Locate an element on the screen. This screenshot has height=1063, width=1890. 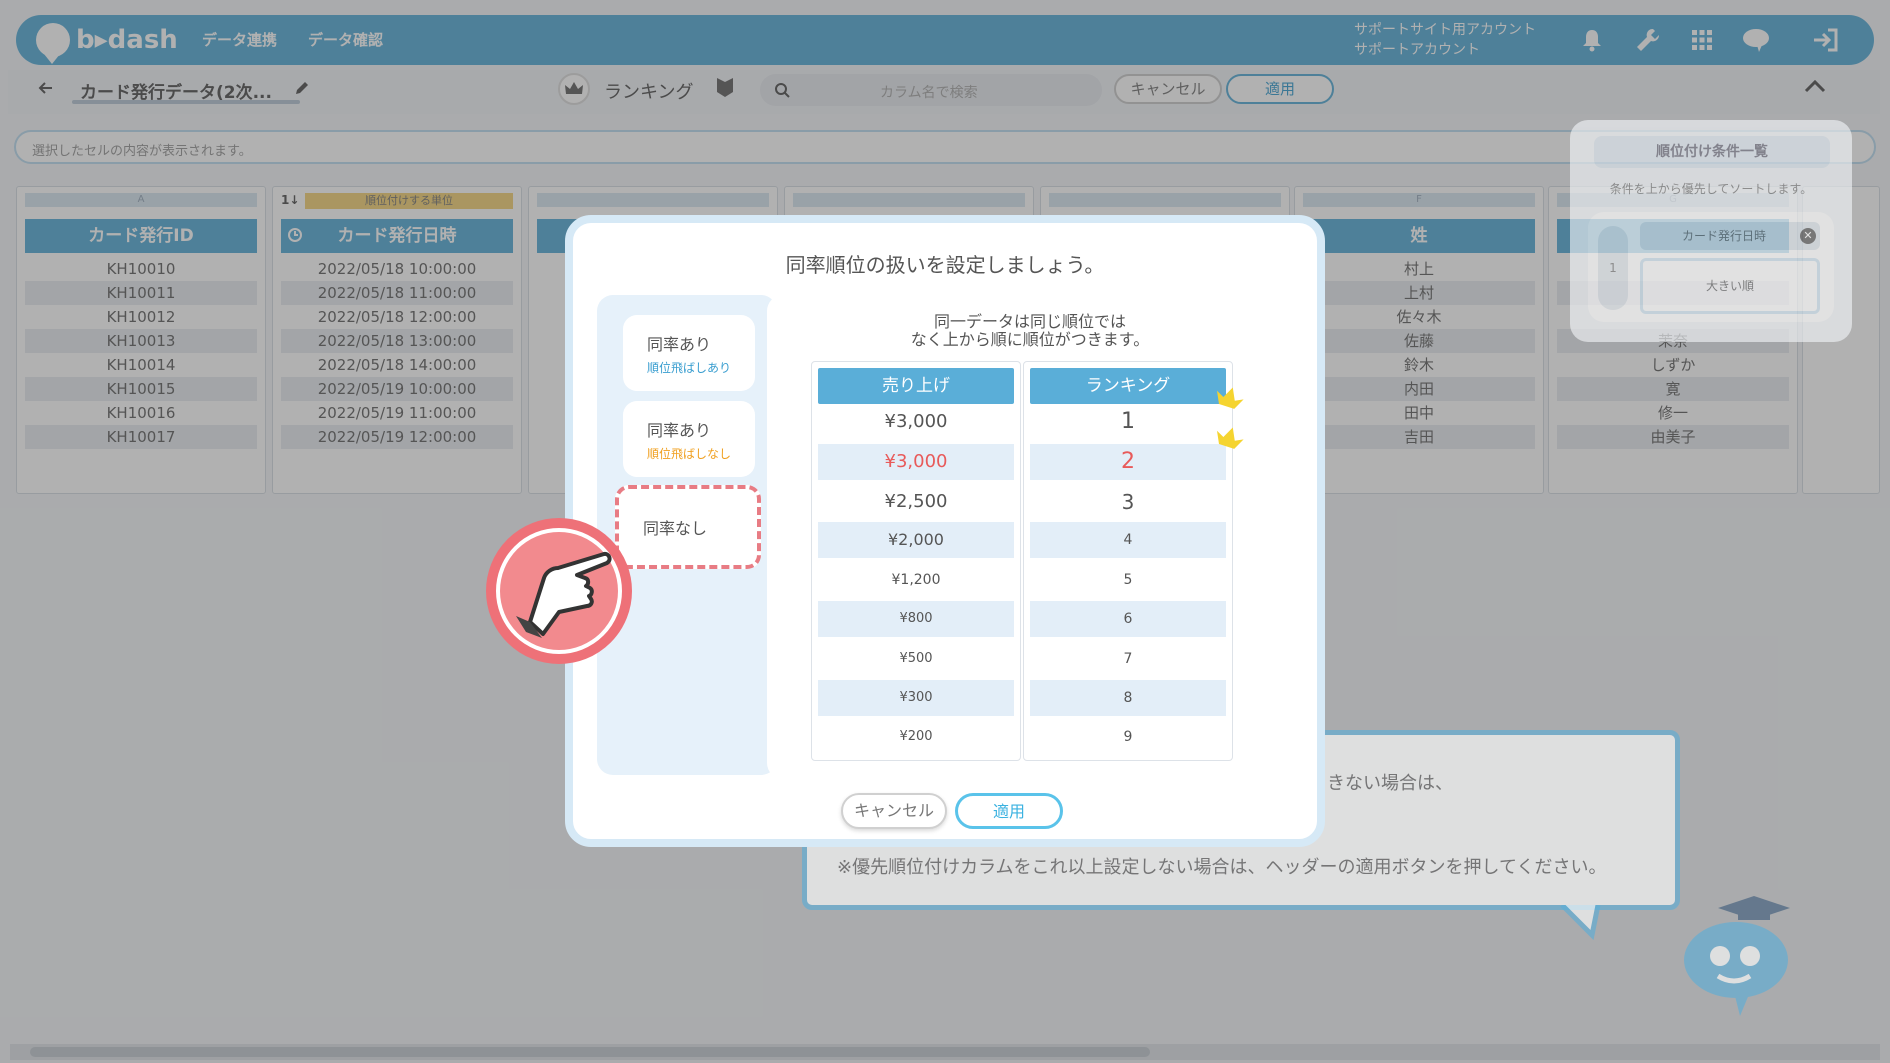
modal-title: 同率順位の扱いを設定しましょう。 is located at coordinates (945, 265).